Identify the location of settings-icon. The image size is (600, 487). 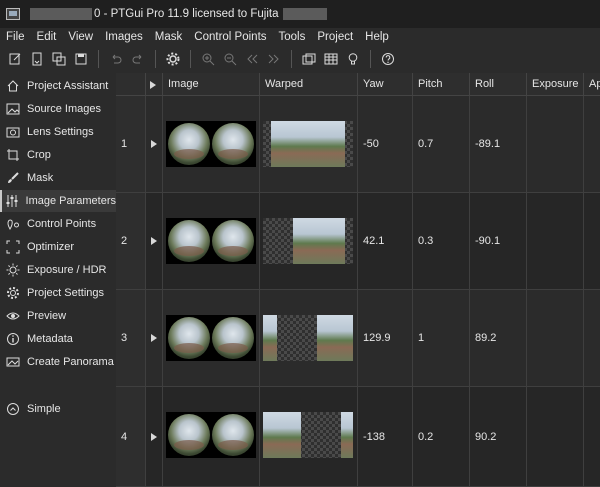
(173, 59).